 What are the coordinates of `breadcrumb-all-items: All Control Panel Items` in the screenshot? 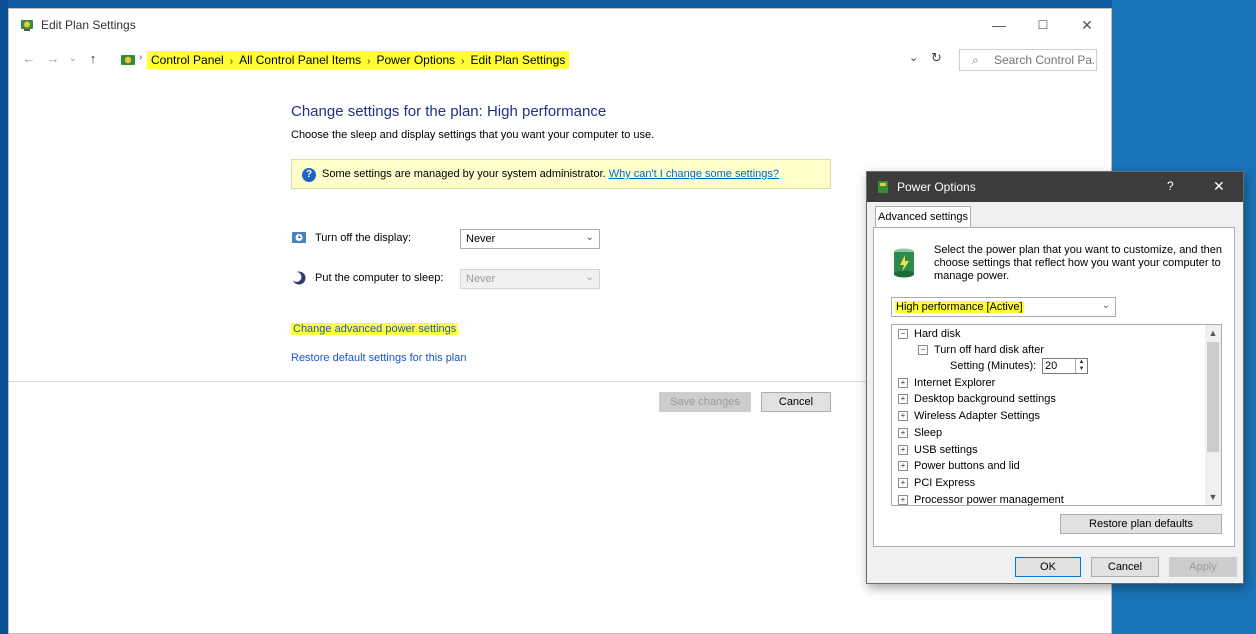 It's located at (300, 60).